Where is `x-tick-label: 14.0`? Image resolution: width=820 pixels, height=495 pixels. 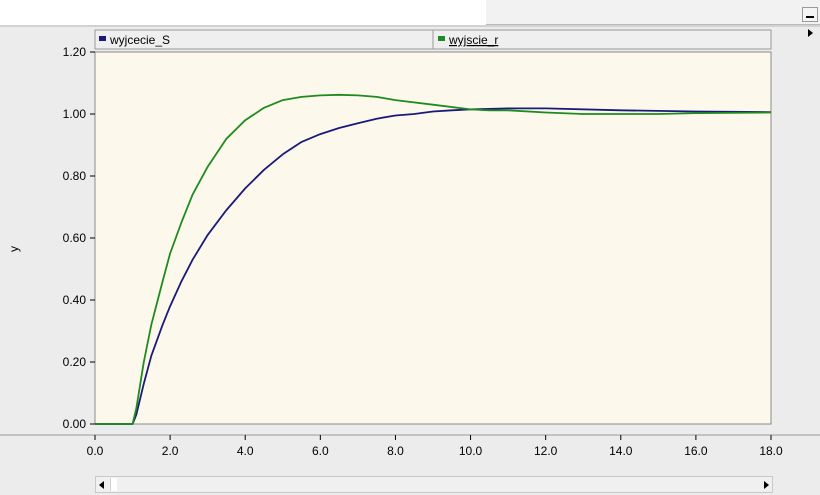 x-tick-label: 14.0 is located at coordinates (621, 451).